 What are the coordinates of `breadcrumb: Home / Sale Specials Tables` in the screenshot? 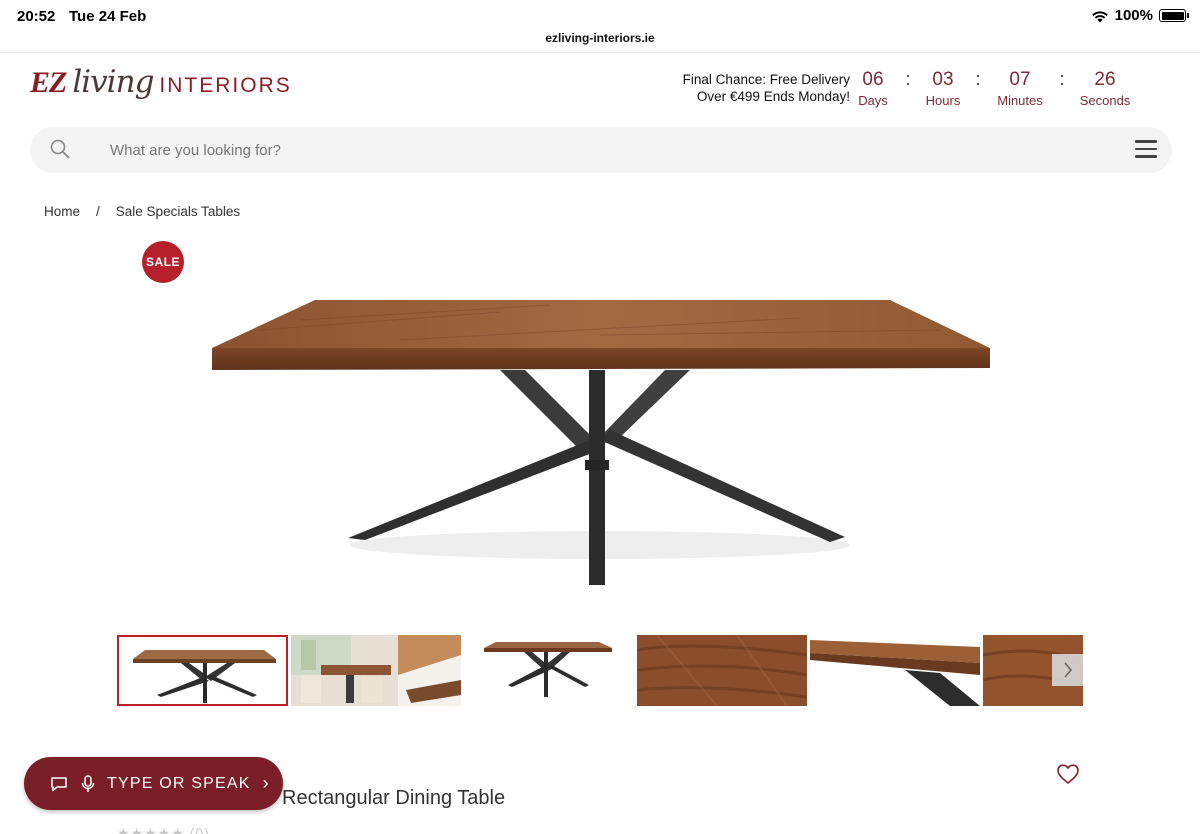 It's located at (142, 211).